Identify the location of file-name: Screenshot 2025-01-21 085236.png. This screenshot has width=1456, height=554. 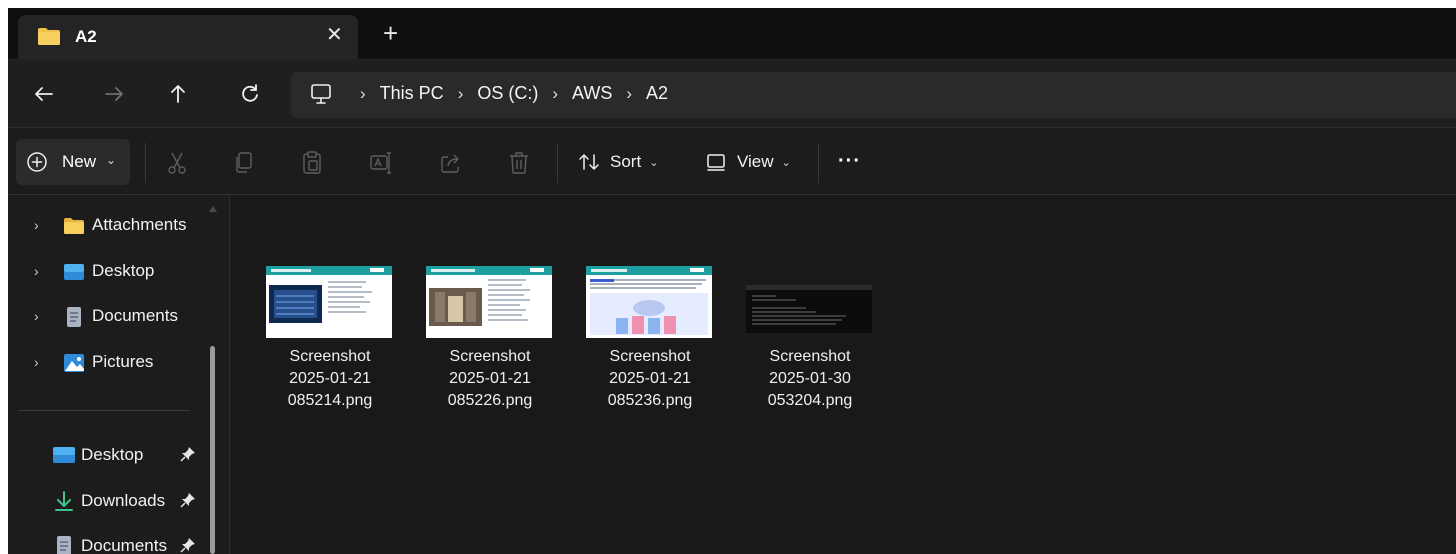
(650, 378).